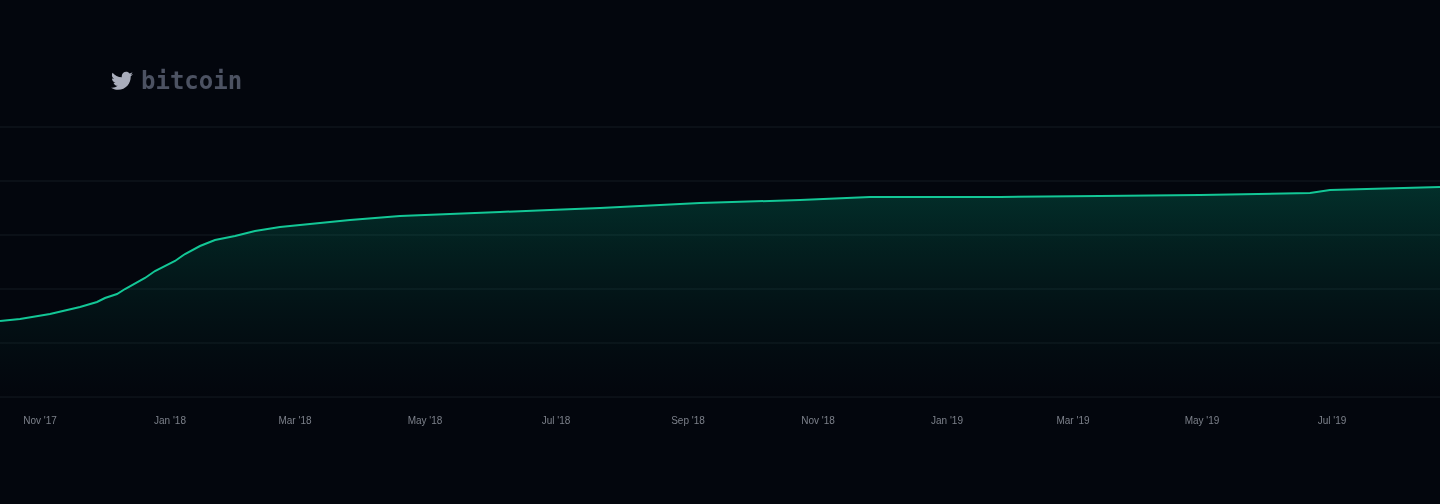  Describe the element at coordinates (556, 421) in the screenshot. I see `axis-label: Jul '18` at that location.